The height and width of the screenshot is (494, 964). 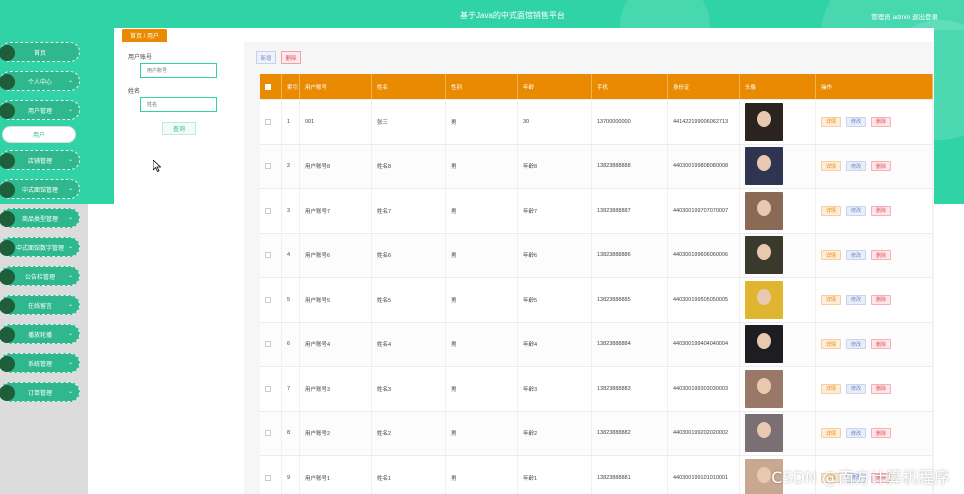 What do you see at coordinates (764, 388) in the screenshot?
I see `avatar` at bounding box center [764, 388].